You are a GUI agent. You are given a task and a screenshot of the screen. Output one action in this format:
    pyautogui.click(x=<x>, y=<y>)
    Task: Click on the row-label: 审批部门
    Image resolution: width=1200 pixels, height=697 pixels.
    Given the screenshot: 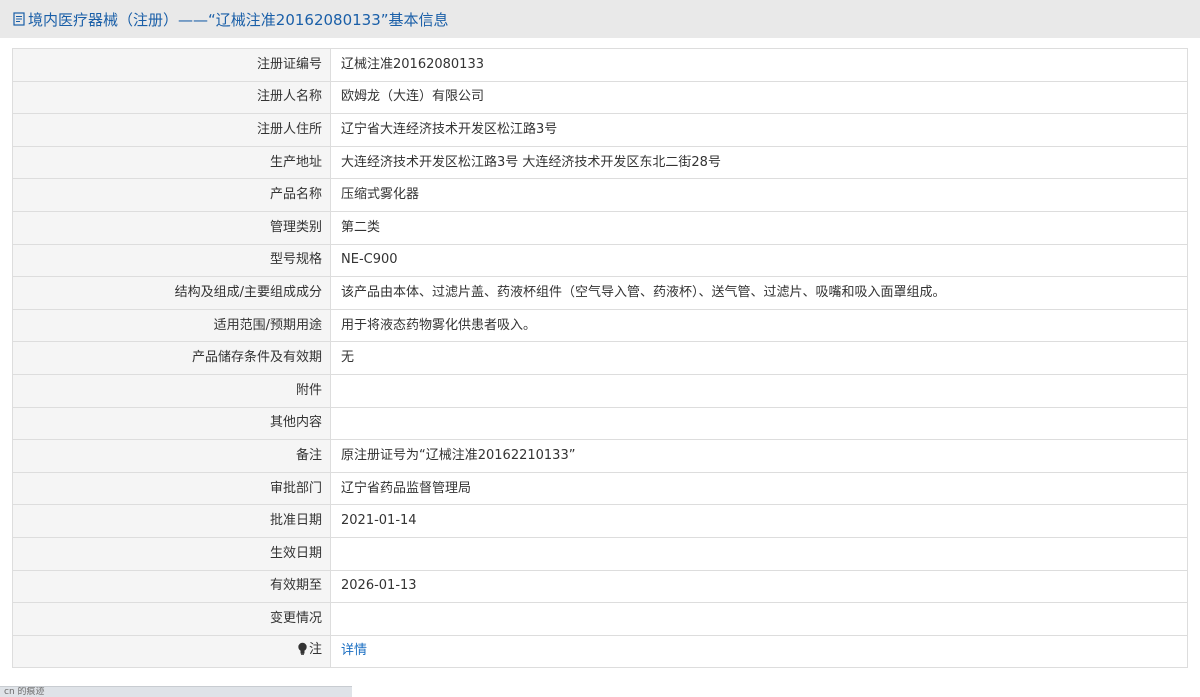 What is the action you would take?
    pyautogui.click(x=171, y=488)
    